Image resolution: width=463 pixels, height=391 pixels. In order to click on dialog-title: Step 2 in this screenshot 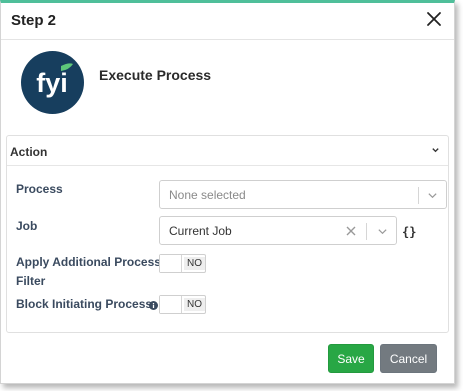, I will do `click(34, 20)`.